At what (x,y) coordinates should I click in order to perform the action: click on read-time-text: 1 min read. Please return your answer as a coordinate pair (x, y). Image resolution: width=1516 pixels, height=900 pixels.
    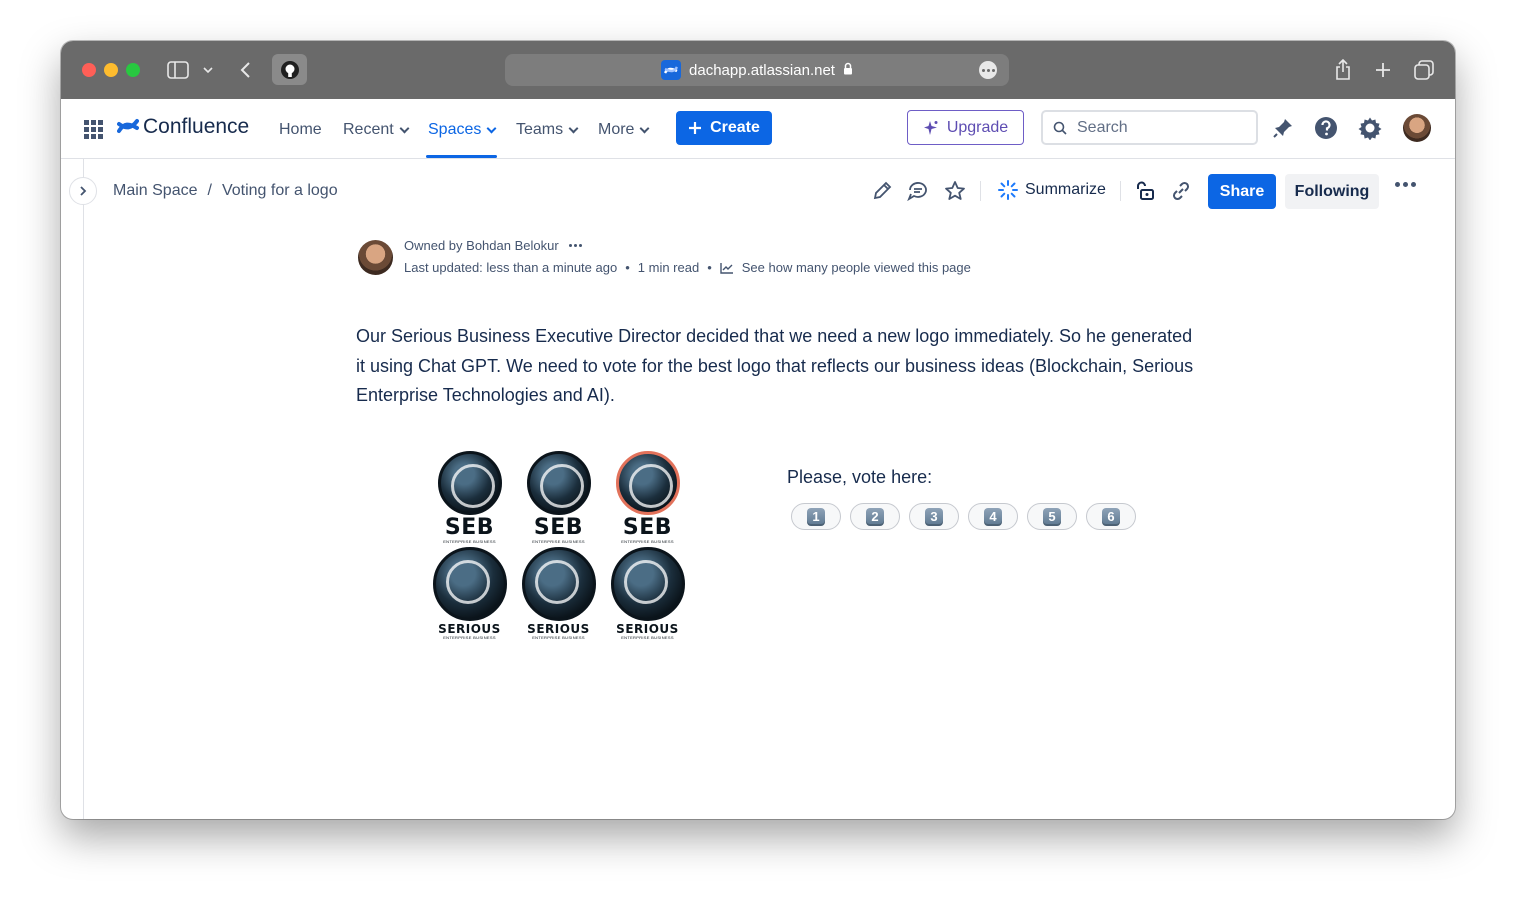
    Looking at the image, I should click on (668, 267).